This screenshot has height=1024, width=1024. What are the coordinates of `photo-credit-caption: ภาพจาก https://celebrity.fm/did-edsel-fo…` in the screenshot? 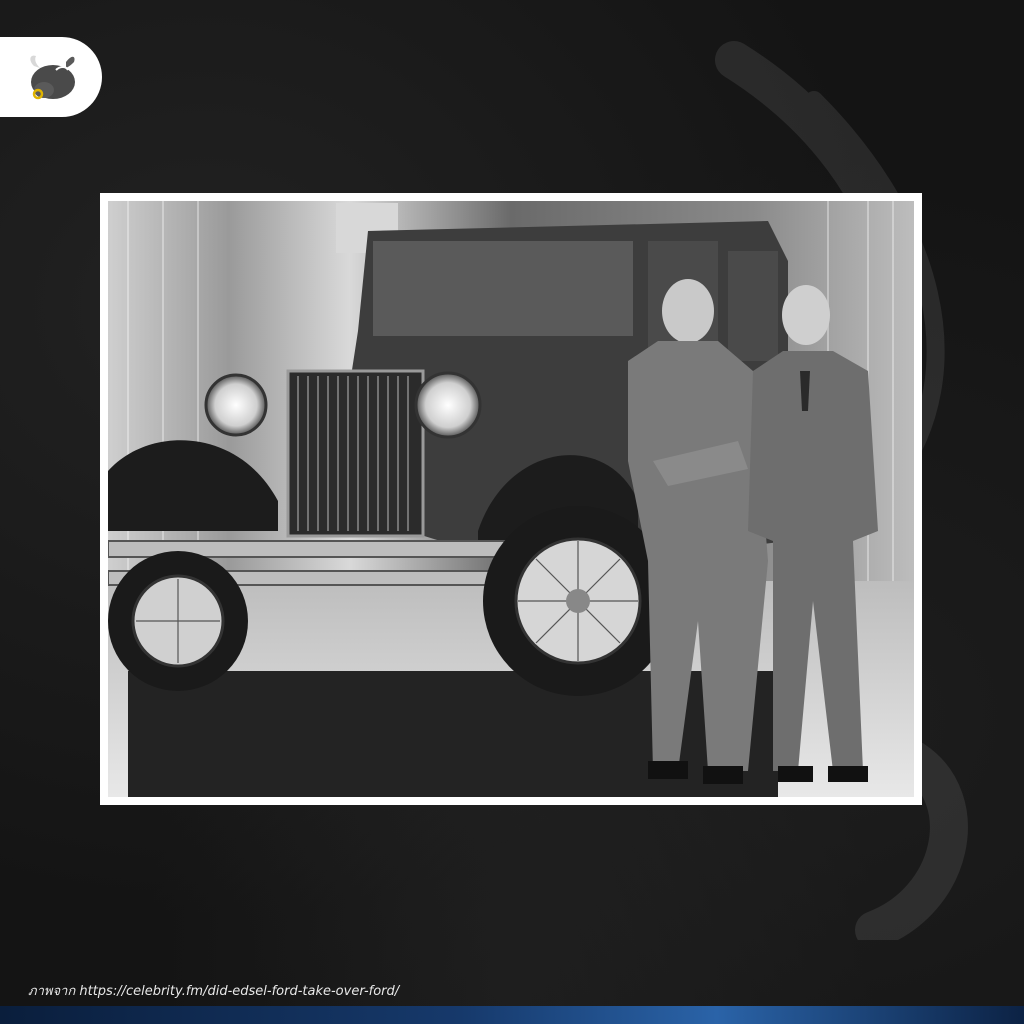 It's located at (214, 991).